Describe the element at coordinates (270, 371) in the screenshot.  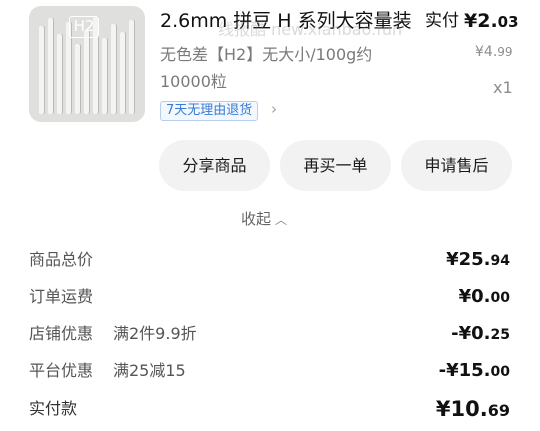
I see `summary-row-platform-discount: 平台优惠 满25减15 -¥15.00` at that location.